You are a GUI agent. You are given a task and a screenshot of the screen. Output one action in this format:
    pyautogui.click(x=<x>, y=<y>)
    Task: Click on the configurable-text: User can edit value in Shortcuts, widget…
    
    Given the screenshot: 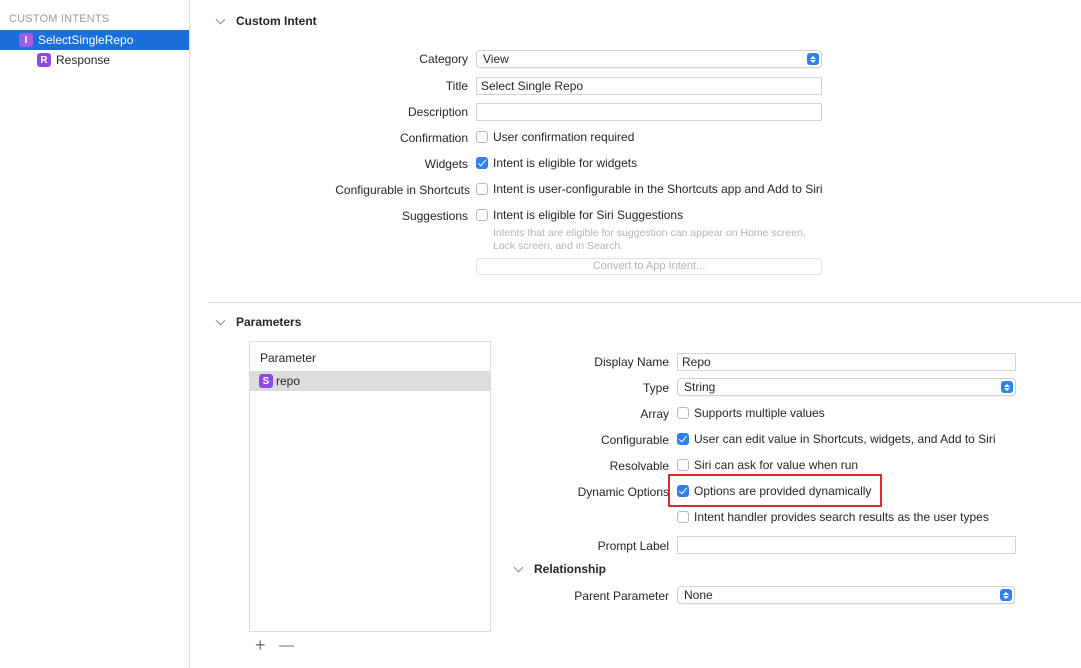 What is the action you would take?
    pyautogui.click(x=845, y=439)
    